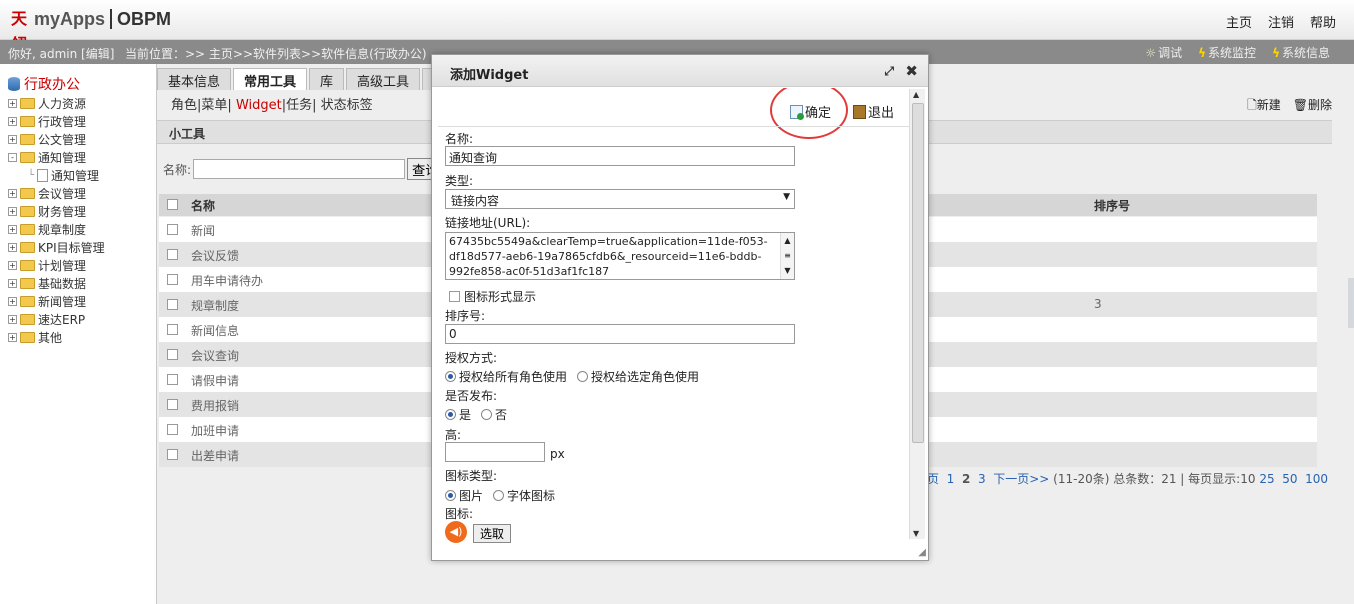 Image resolution: width=1354 pixels, height=604 pixels. Describe the element at coordinates (215, 305) in the screenshot. I see `row-name: 规章制度` at that location.